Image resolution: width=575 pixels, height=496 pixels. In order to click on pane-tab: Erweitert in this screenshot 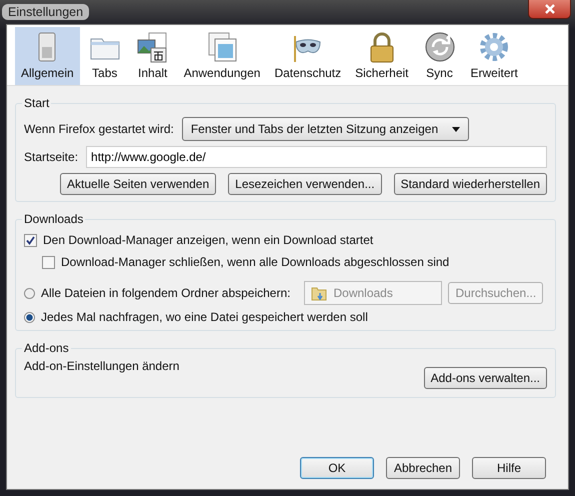, I will do `click(494, 56)`.